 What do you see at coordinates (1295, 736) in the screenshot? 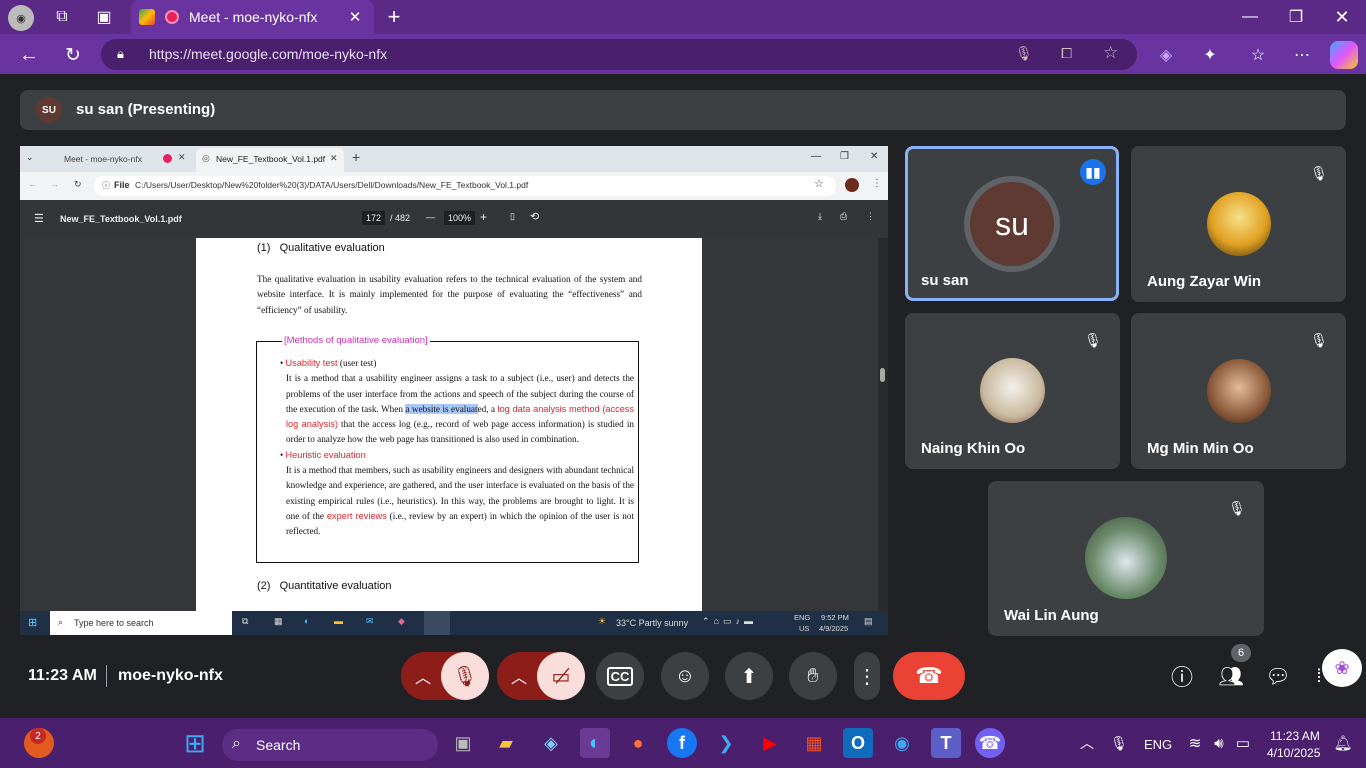
I see `taskbar-time: 11:23 AM` at bounding box center [1295, 736].